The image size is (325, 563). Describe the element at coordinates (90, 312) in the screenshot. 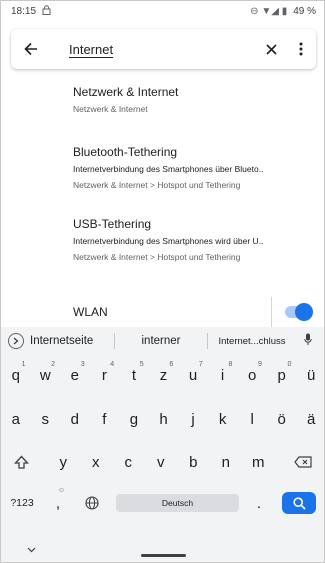

I see `wlan-label: WLAN` at that location.